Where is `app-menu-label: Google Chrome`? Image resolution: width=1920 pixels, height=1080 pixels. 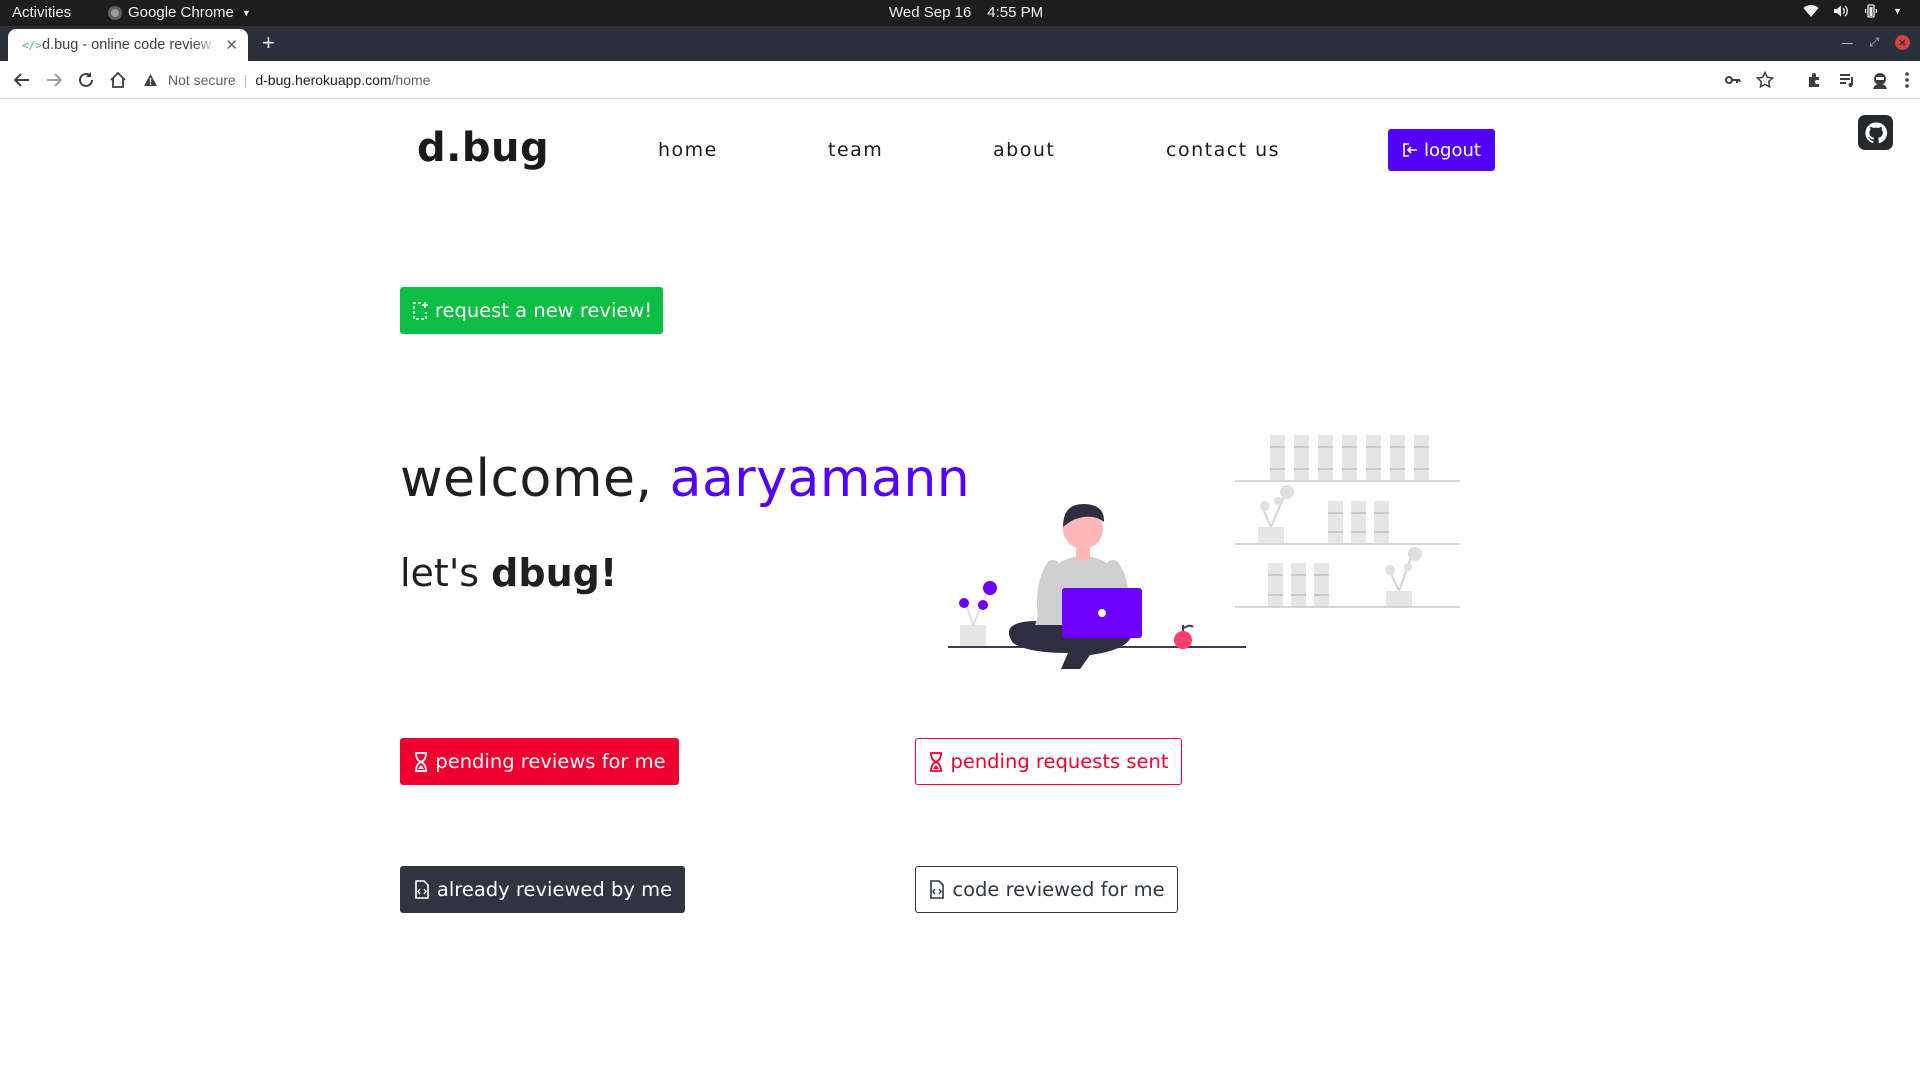
app-menu-label: Google Chrome is located at coordinates (181, 12).